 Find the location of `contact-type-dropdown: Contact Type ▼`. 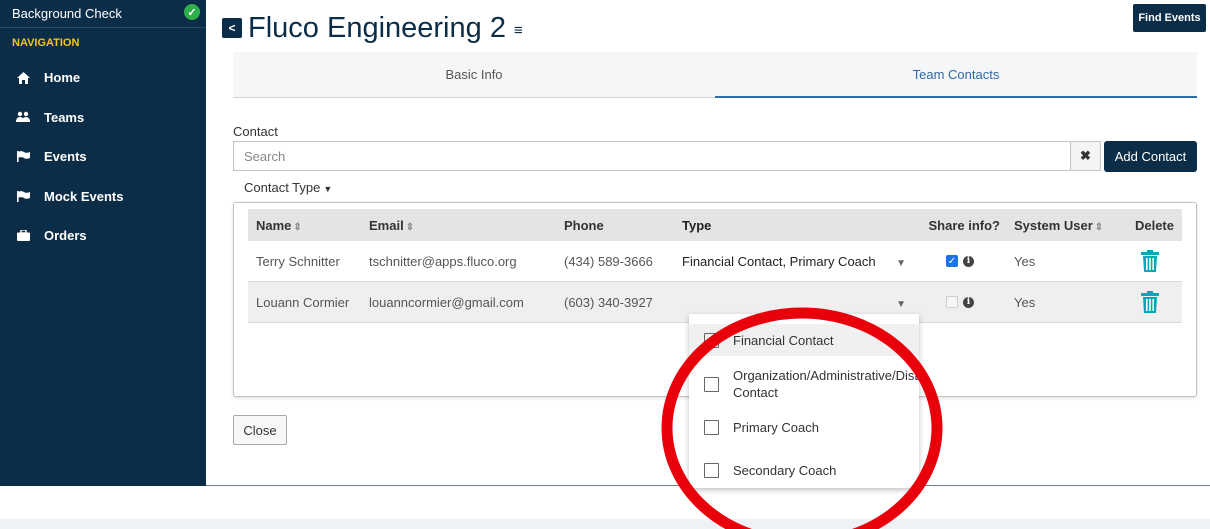

contact-type-dropdown: Contact Type ▼ is located at coordinates (288, 187).